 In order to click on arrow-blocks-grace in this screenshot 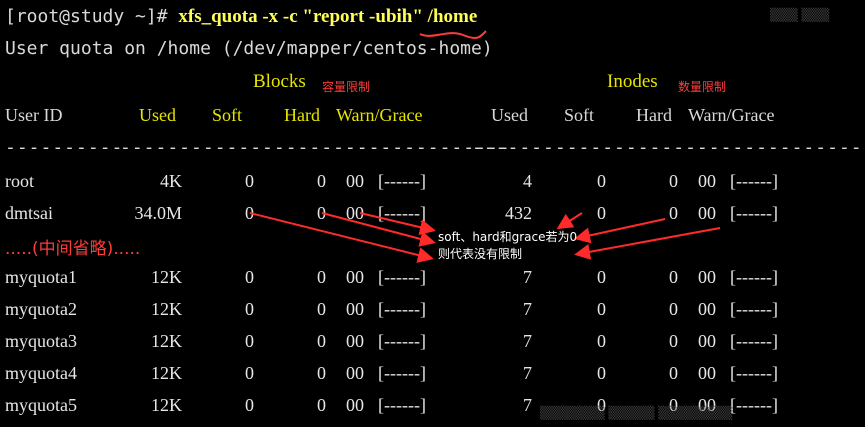, I will do `click(397, 224)`.